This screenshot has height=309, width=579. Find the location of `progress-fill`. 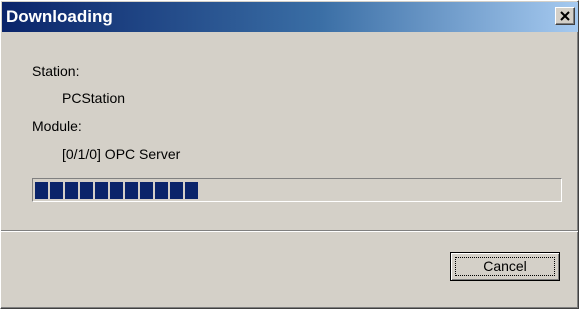

progress-fill is located at coordinates (119, 190).